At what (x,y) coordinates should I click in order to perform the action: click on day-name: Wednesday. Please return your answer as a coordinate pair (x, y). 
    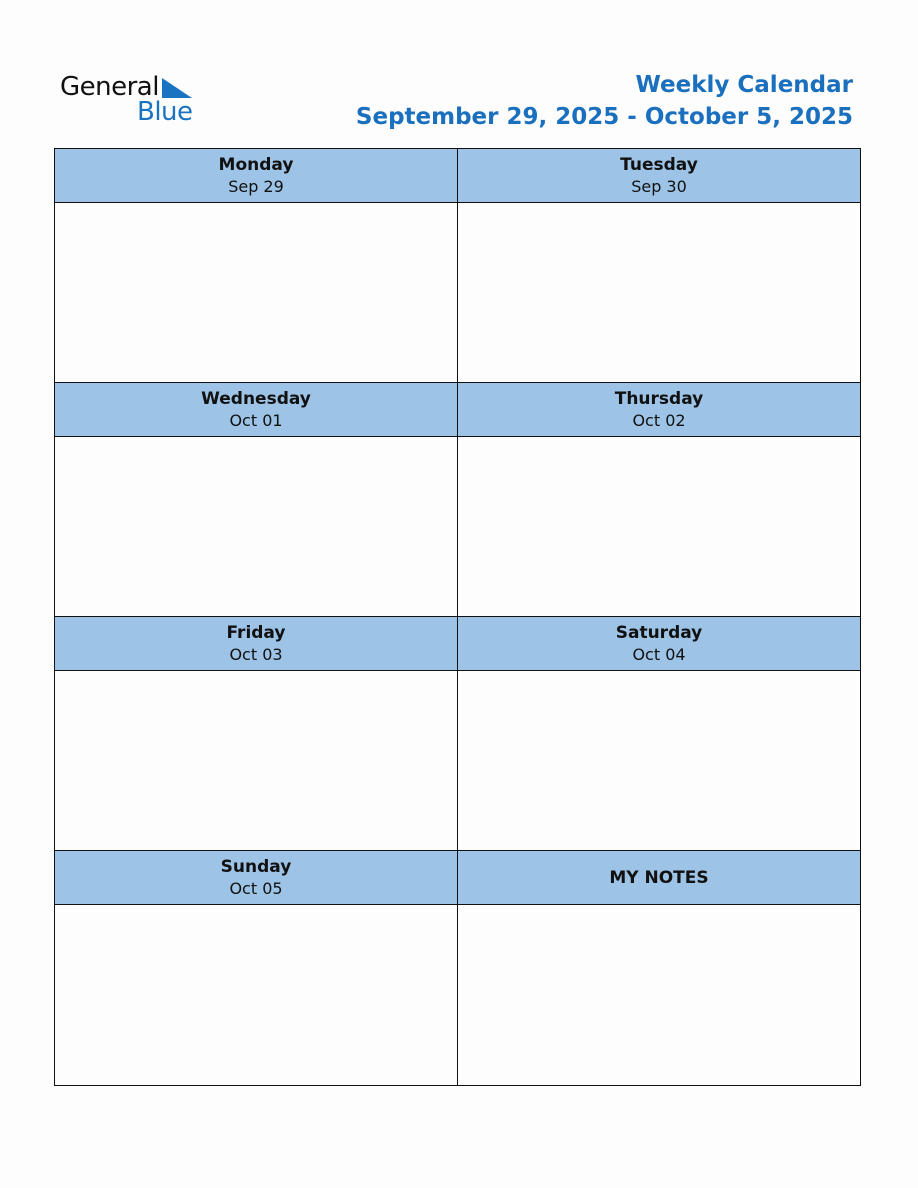
    Looking at the image, I should click on (256, 398).